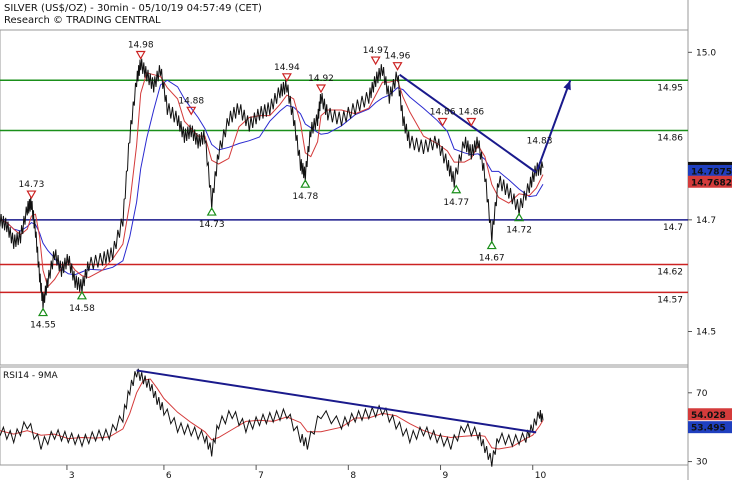 The height and width of the screenshot is (480, 735). I want to click on date-tick-label: 6, so click(169, 475).